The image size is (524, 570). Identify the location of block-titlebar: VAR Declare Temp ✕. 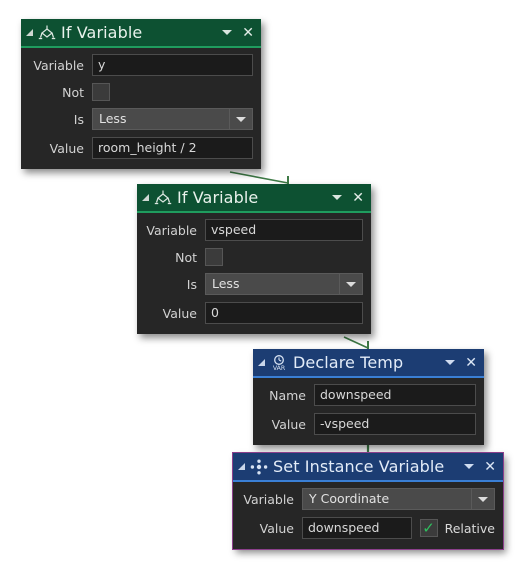
(368, 362).